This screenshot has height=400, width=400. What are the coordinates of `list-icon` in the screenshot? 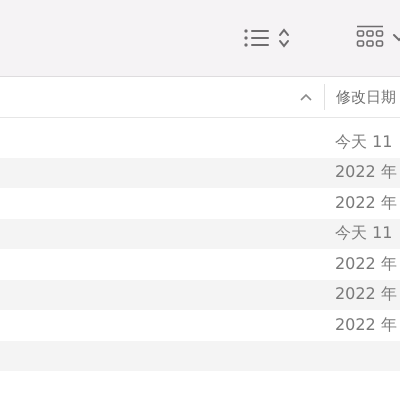 It's located at (257, 38).